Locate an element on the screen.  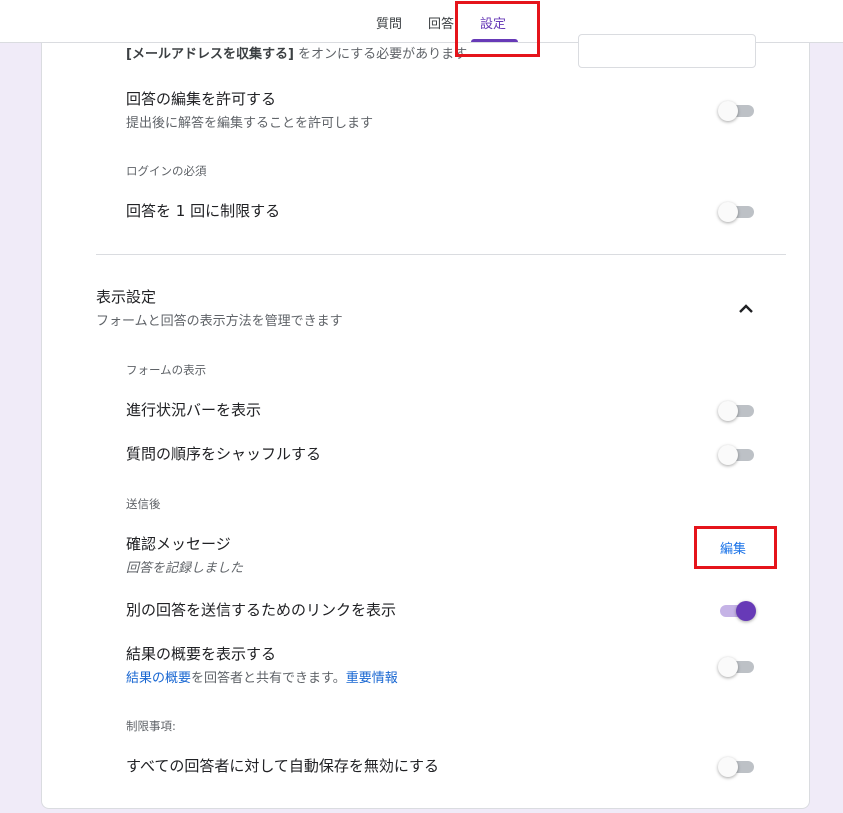
form-display-label: フォームの表示 is located at coordinates (166, 370).